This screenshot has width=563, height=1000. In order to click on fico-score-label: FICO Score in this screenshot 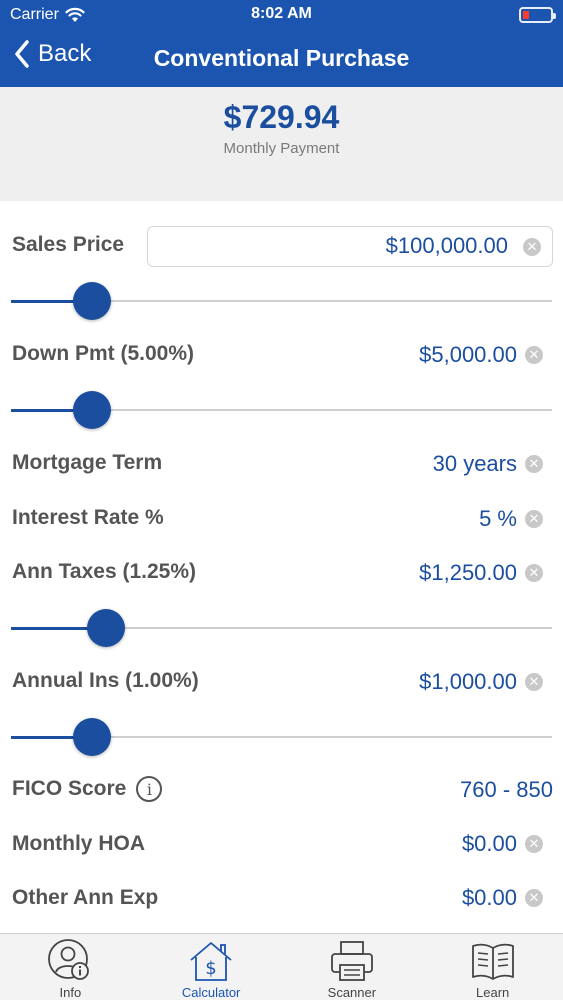, I will do `click(69, 788)`.